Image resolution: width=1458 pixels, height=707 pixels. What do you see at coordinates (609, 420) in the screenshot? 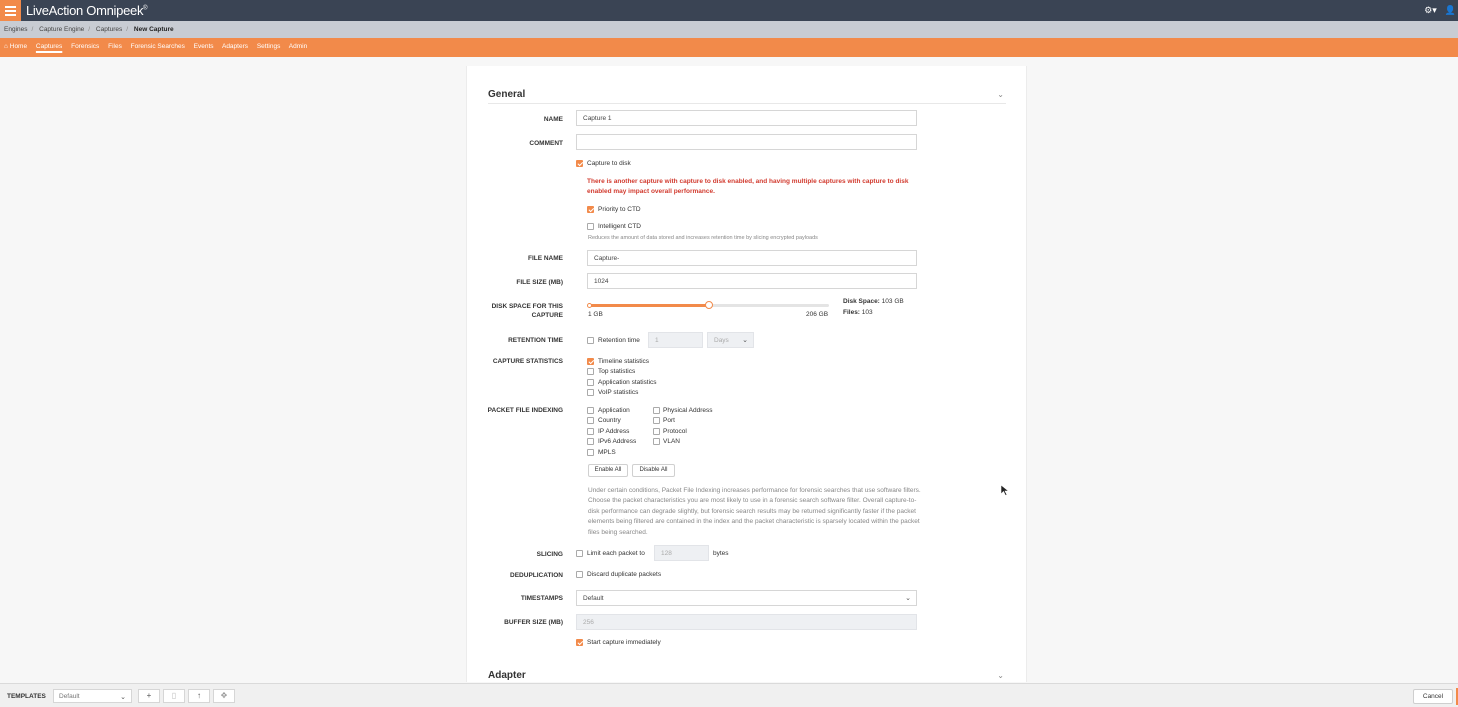
I see `index-country-label: Country` at bounding box center [609, 420].